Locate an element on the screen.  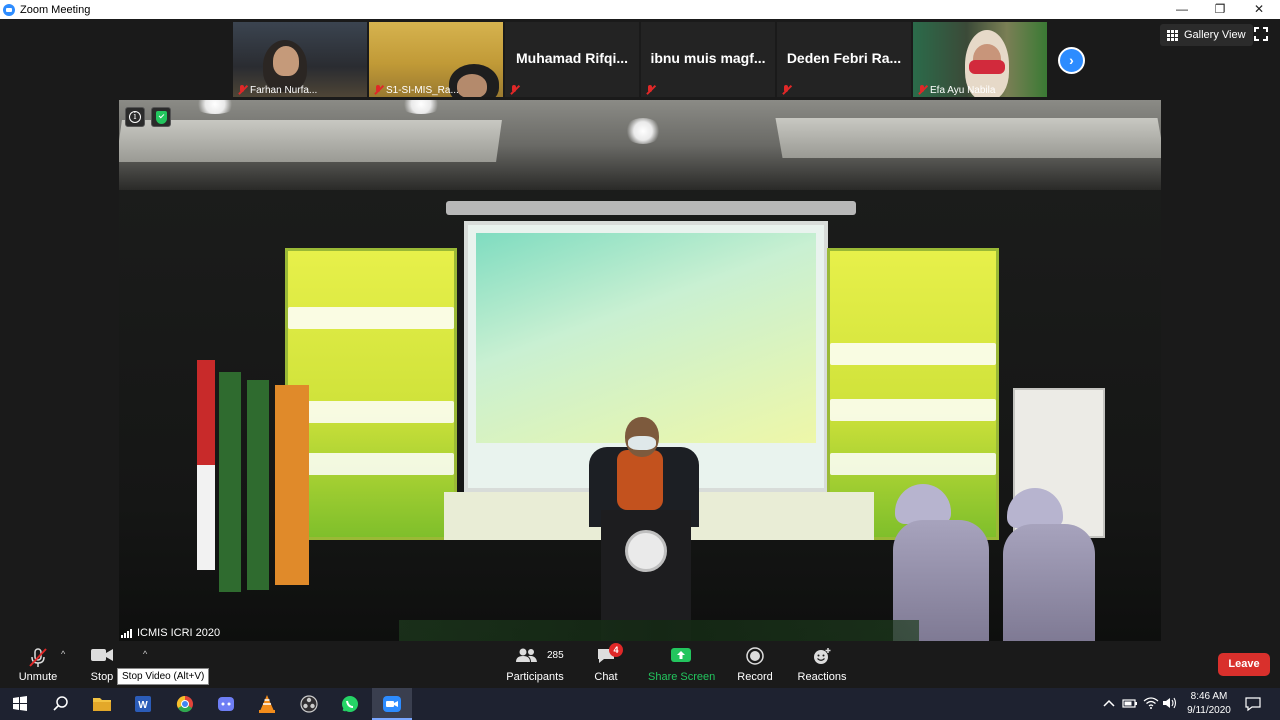
taskbar-discord is located at coordinates (226, 704).